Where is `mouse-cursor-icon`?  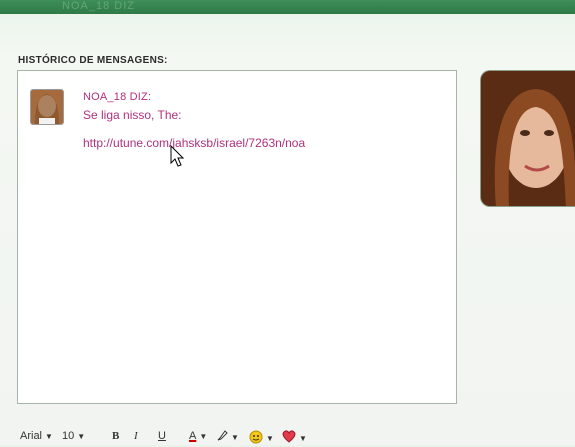 mouse-cursor-icon is located at coordinates (177, 156).